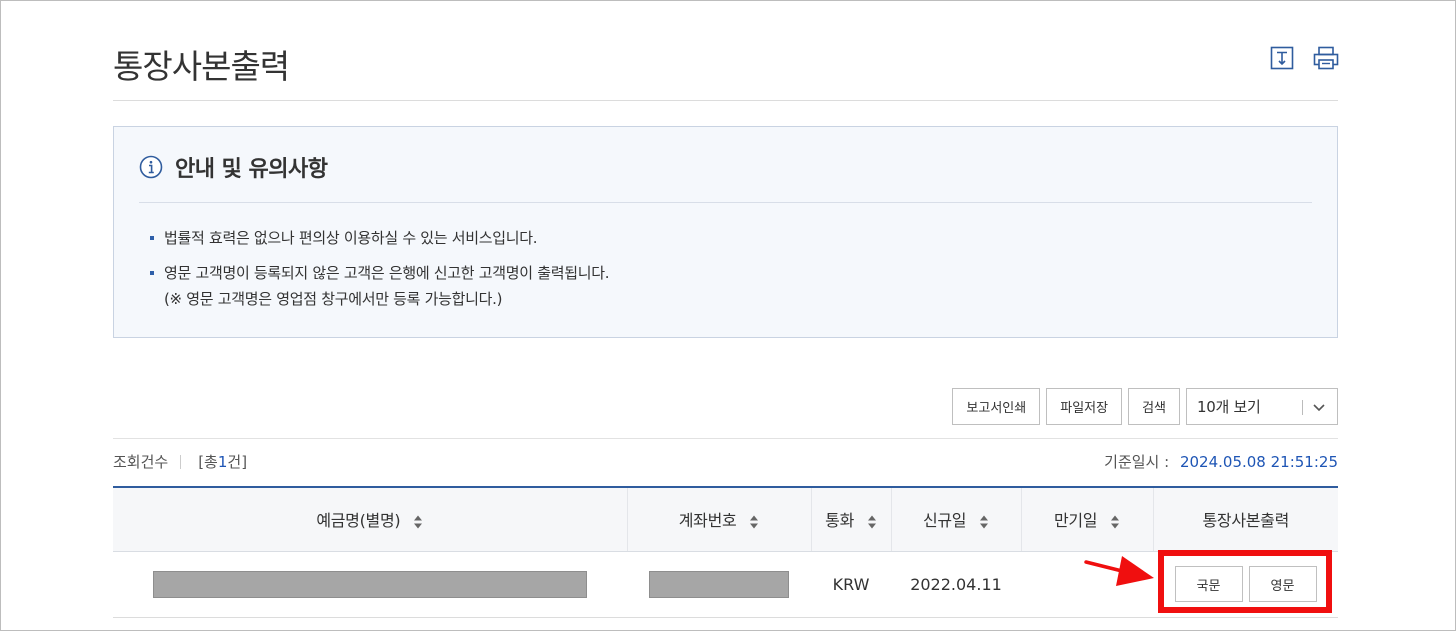 Image resolution: width=1456 pixels, height=631 pixels. I want to click on page-title: 통장사본출력, so click(201, 66).